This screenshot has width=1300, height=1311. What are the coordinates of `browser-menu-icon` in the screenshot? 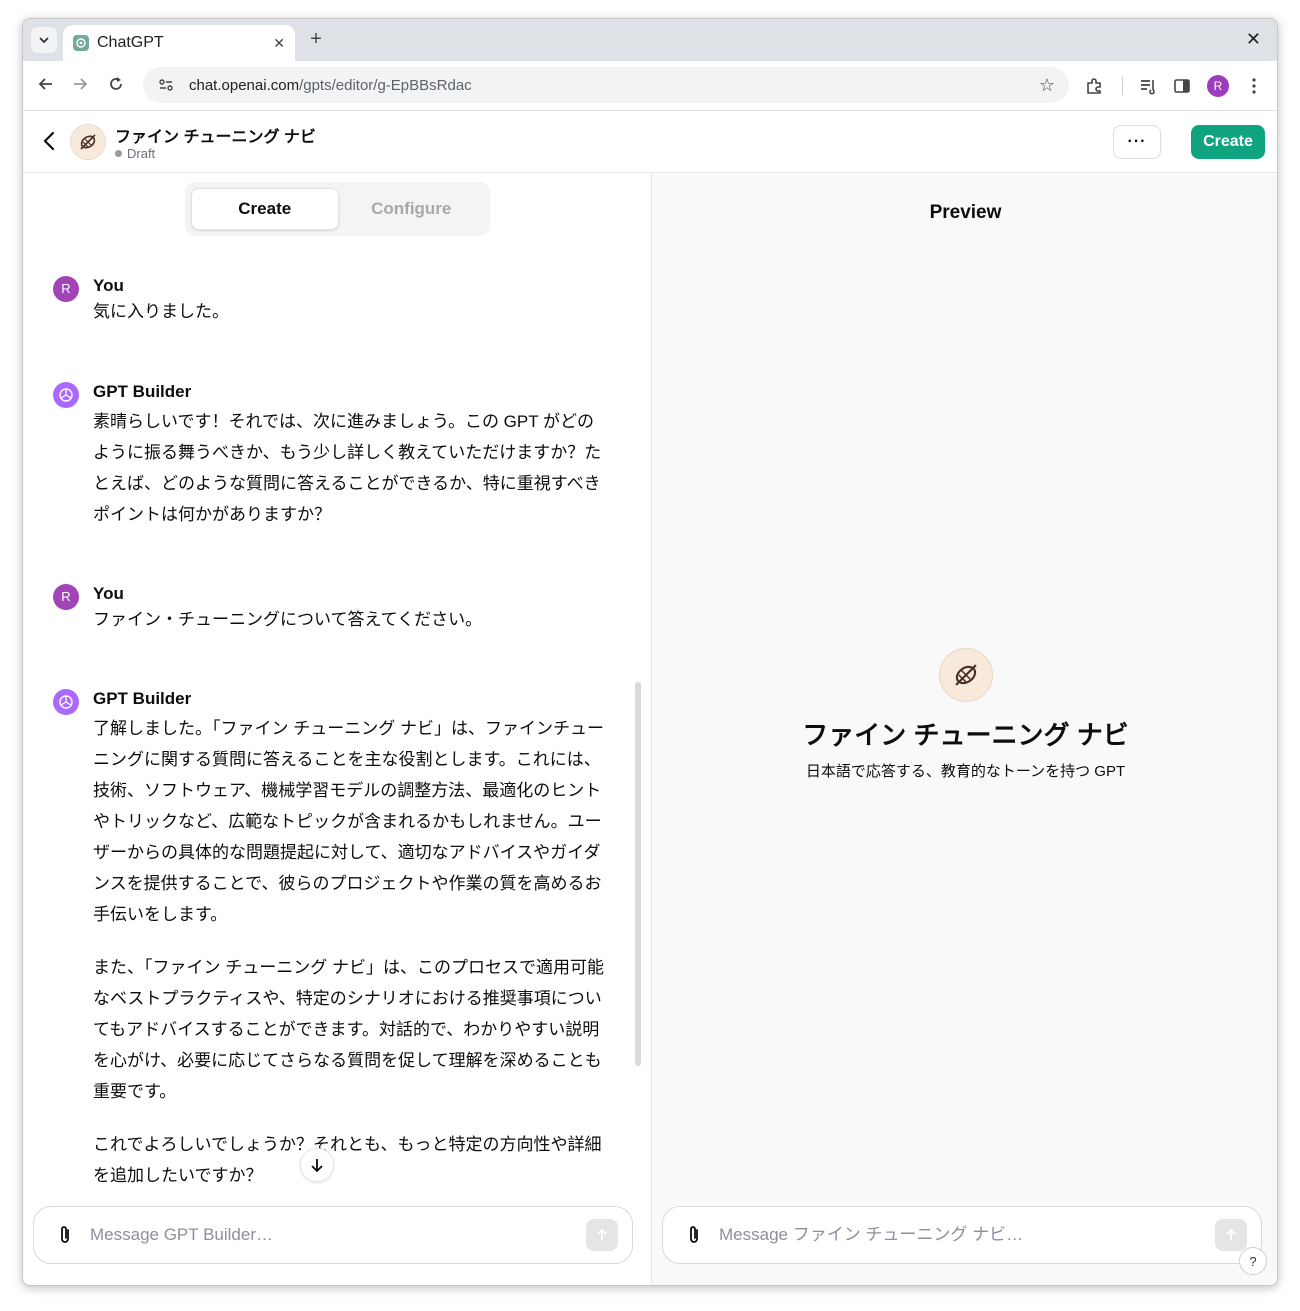 It's located at (1254, 86).